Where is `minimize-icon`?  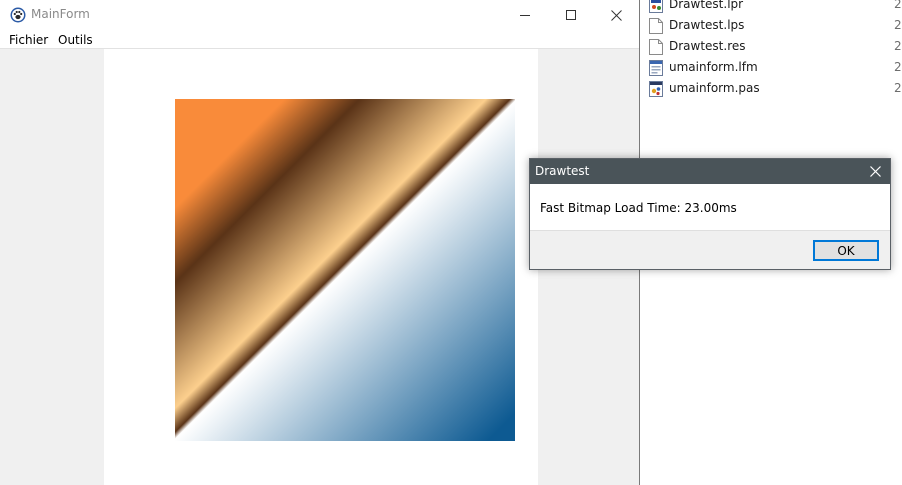 minimize-icon is located at coordinates (525, 15).